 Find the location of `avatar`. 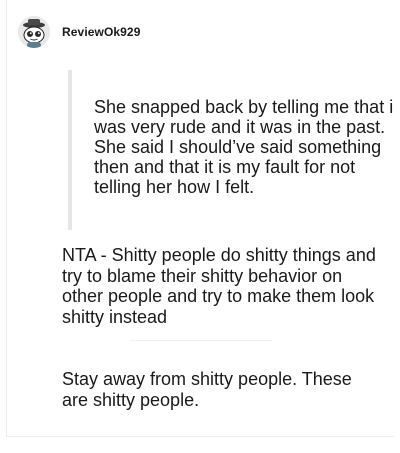

avatar is located at coordinates (34, 32).